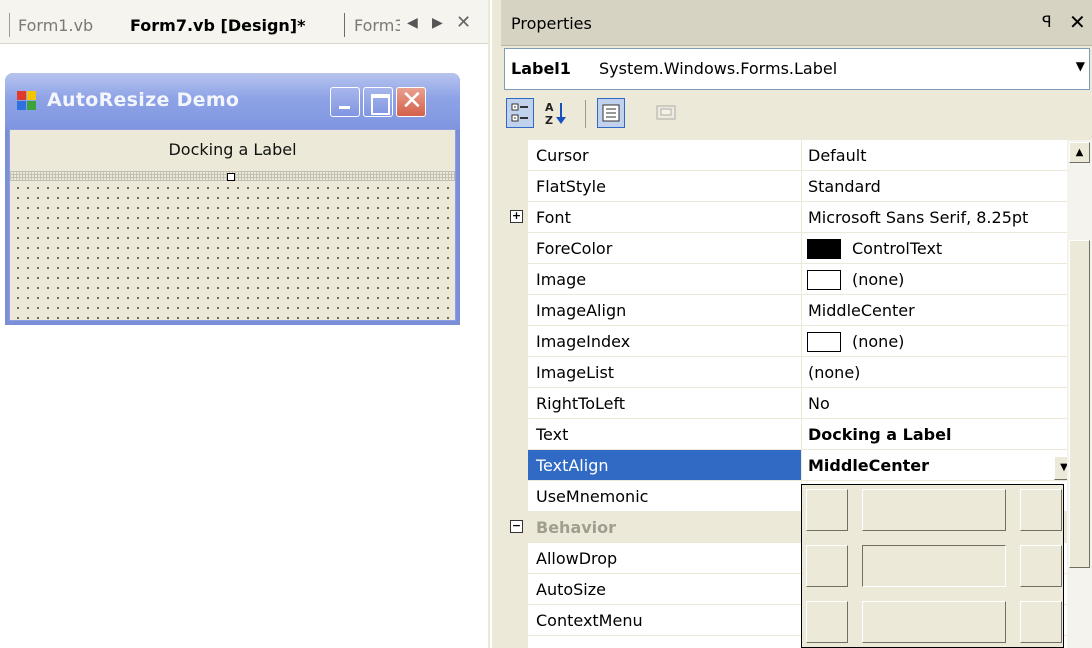 Image resolution: width=1092 pixels, height=648 pixels. I want to click on property-row: FlatStyle Standard, so click(797, 186).